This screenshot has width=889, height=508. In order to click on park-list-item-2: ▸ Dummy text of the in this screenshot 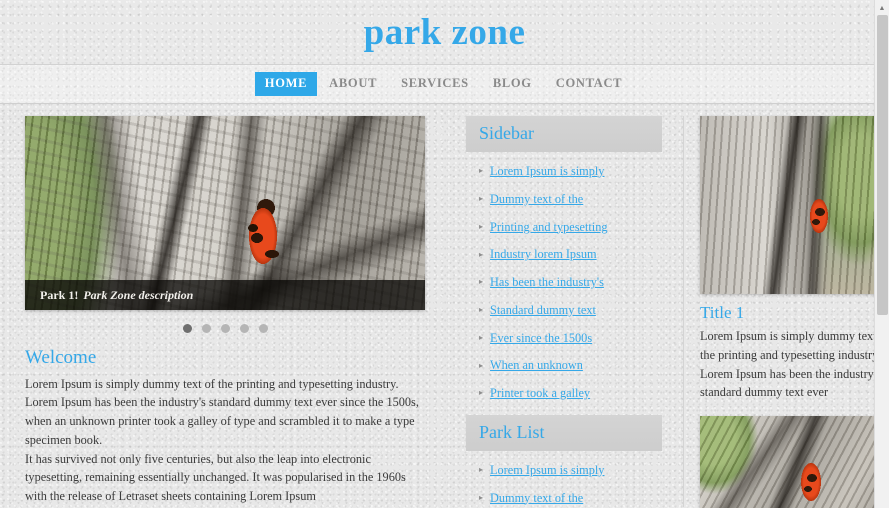, I will do `click(570, 498)`.